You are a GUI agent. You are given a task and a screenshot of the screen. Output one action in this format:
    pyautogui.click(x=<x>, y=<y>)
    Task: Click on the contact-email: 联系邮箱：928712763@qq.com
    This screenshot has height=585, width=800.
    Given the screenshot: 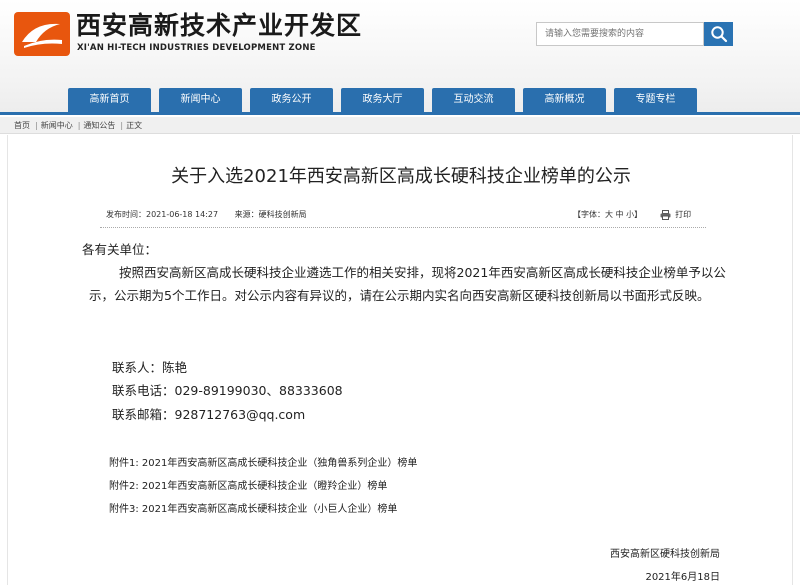 What is the action you would take?
    pyautogui.click(x=209, y=414)
    